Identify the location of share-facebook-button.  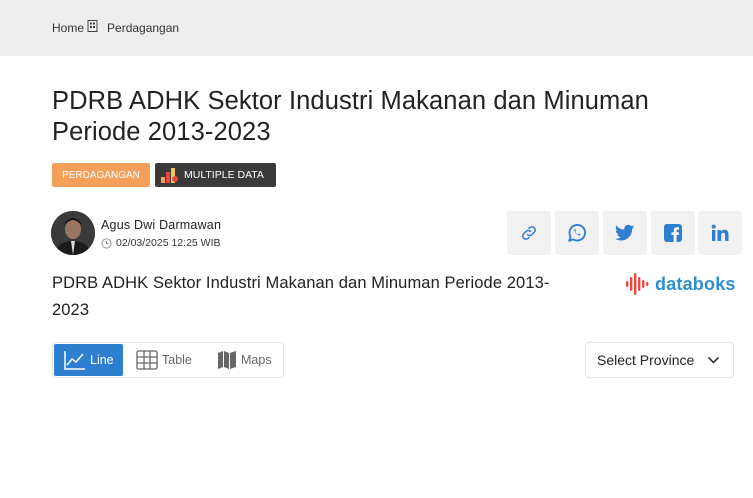
(673, 233).